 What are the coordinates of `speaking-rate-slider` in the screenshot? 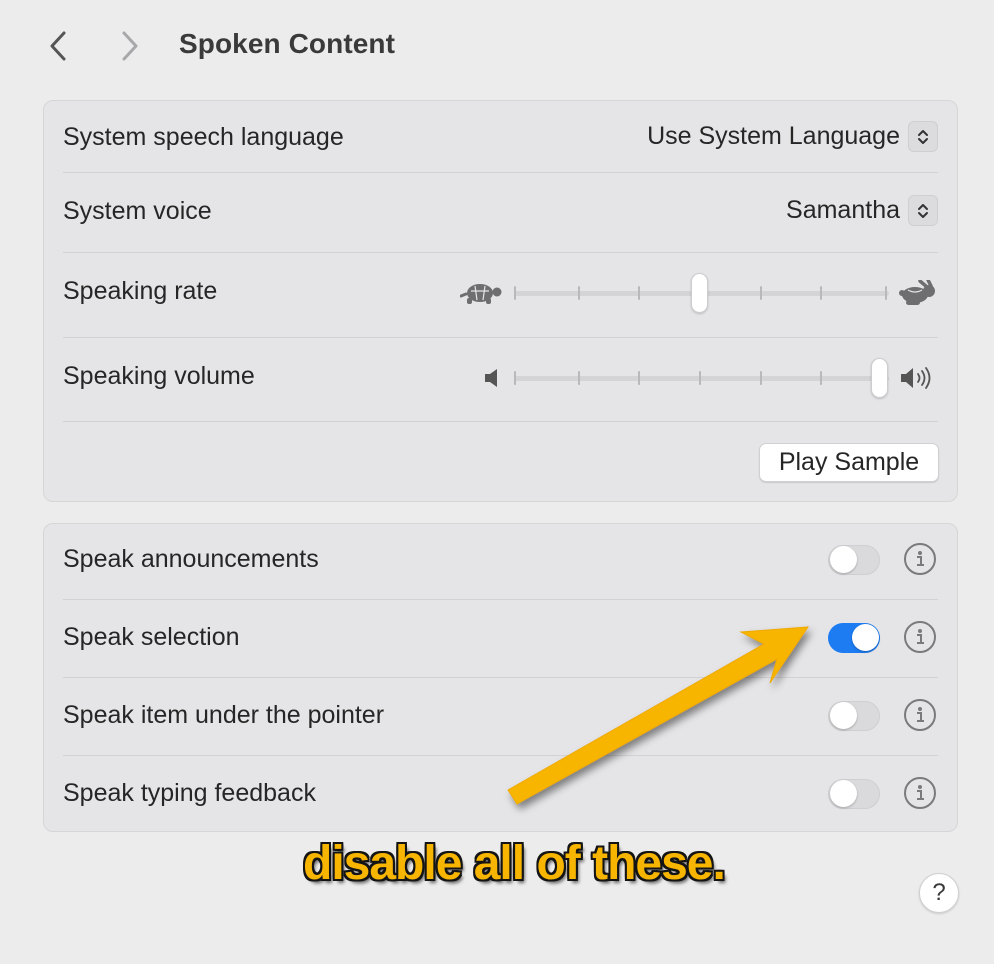 It's located at (701, 293).